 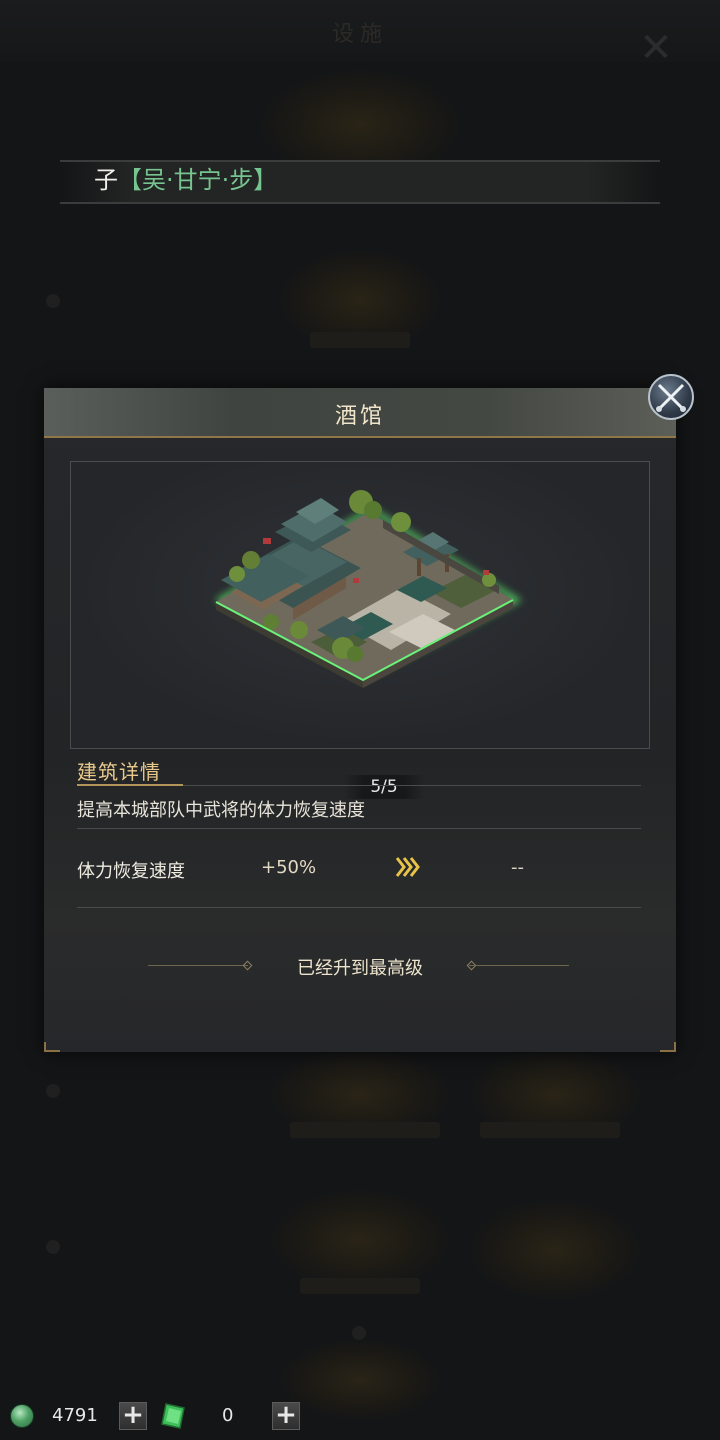 I want to click on section-title-underline, so click(x=130, y=785).